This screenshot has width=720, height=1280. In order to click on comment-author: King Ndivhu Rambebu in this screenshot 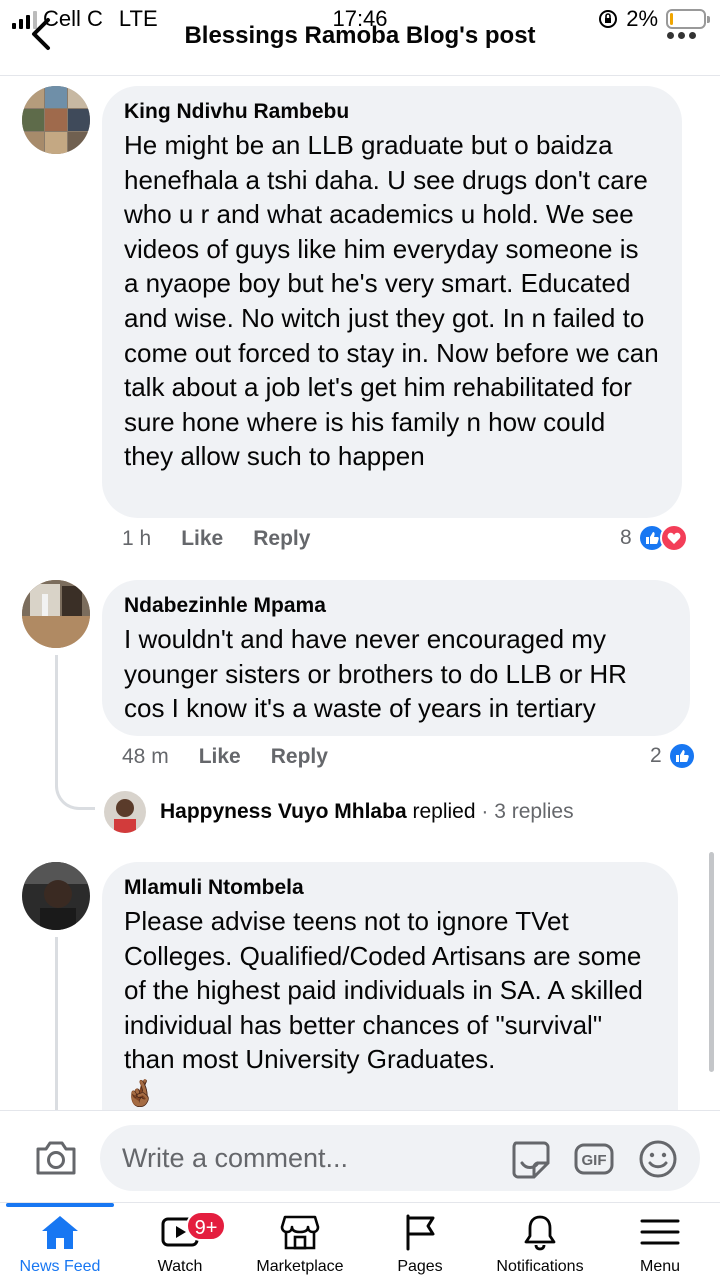, I will do `click(392, 112)`.